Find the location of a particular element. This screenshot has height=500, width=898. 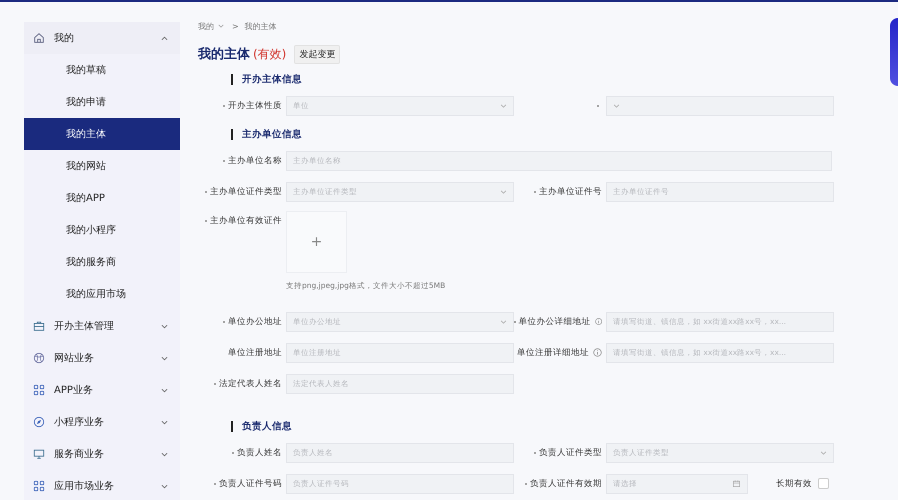

briefcase-icon is located at coordinates (39, 326).